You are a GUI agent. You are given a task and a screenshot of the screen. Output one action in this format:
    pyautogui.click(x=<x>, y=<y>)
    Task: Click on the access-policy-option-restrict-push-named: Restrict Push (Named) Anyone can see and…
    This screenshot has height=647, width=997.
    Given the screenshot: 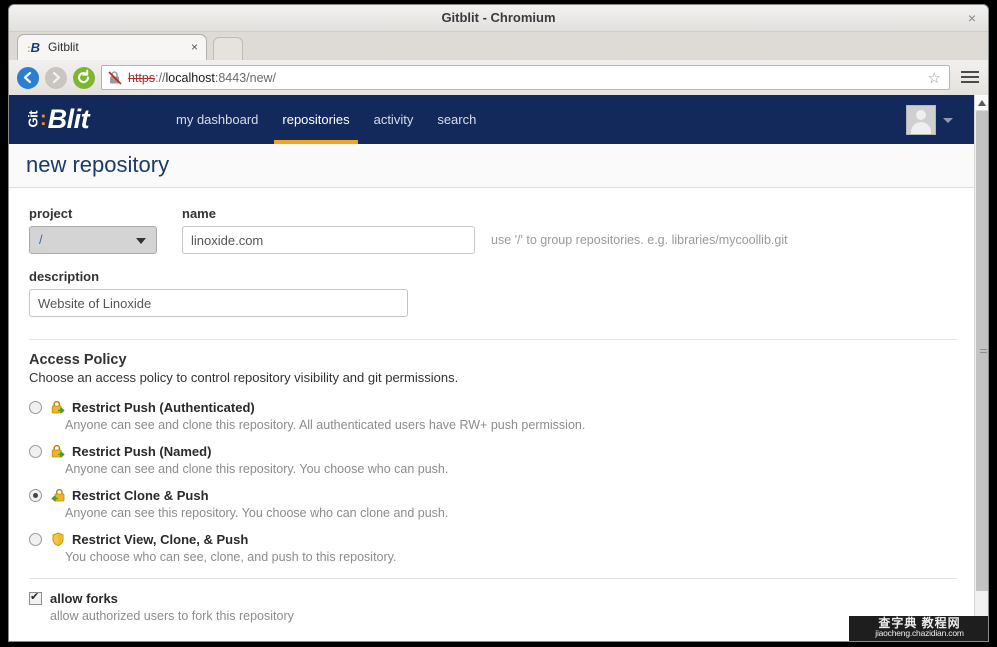 What is the action you would take?
    pyautogui.click(x=493, y=459)
    